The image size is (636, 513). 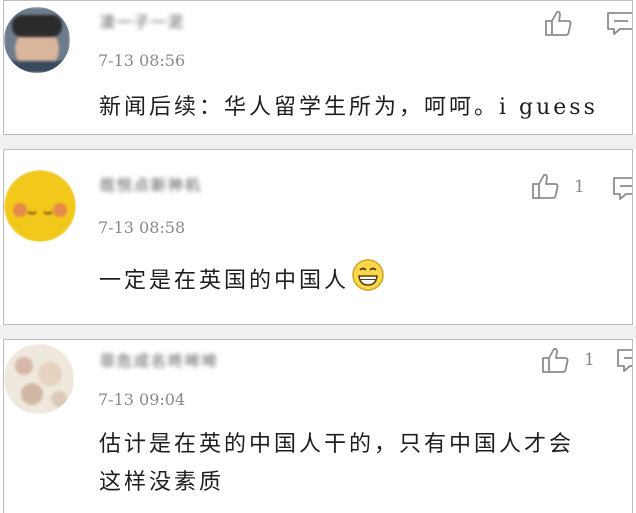 What do you see at coordinates (162, 482) in the screenshot?
I see `comment-text-line: 这样没素质` at bounding box center [162, 482].